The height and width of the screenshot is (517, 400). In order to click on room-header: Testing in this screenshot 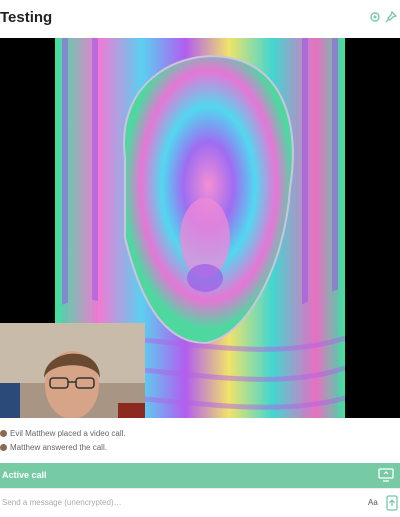, I will do `click(200, 19)`.